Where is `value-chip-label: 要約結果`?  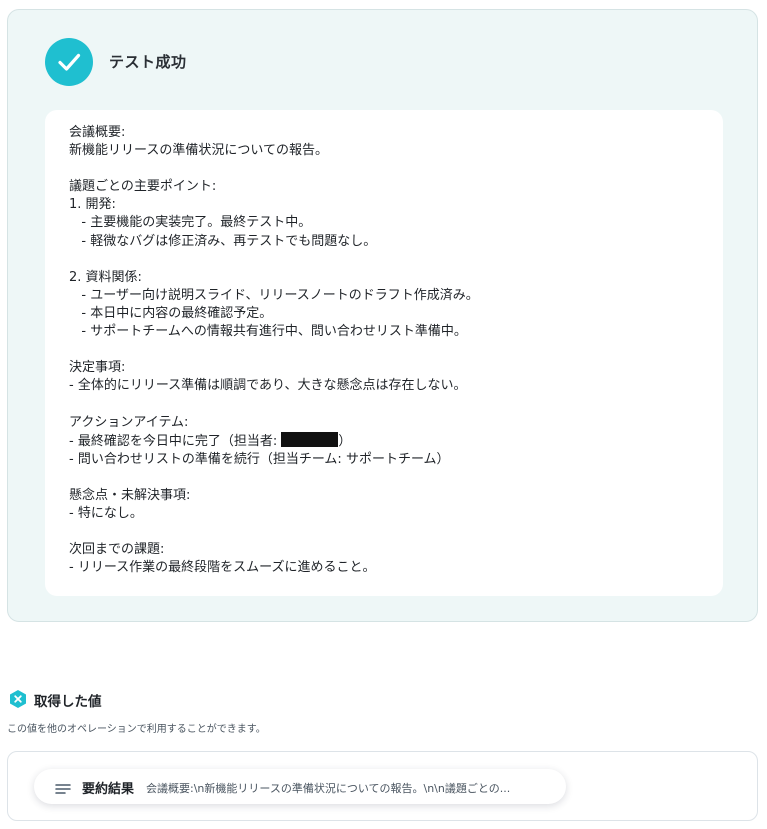
value-chip-label: 要約結果 is located at coordinates (108, 789).